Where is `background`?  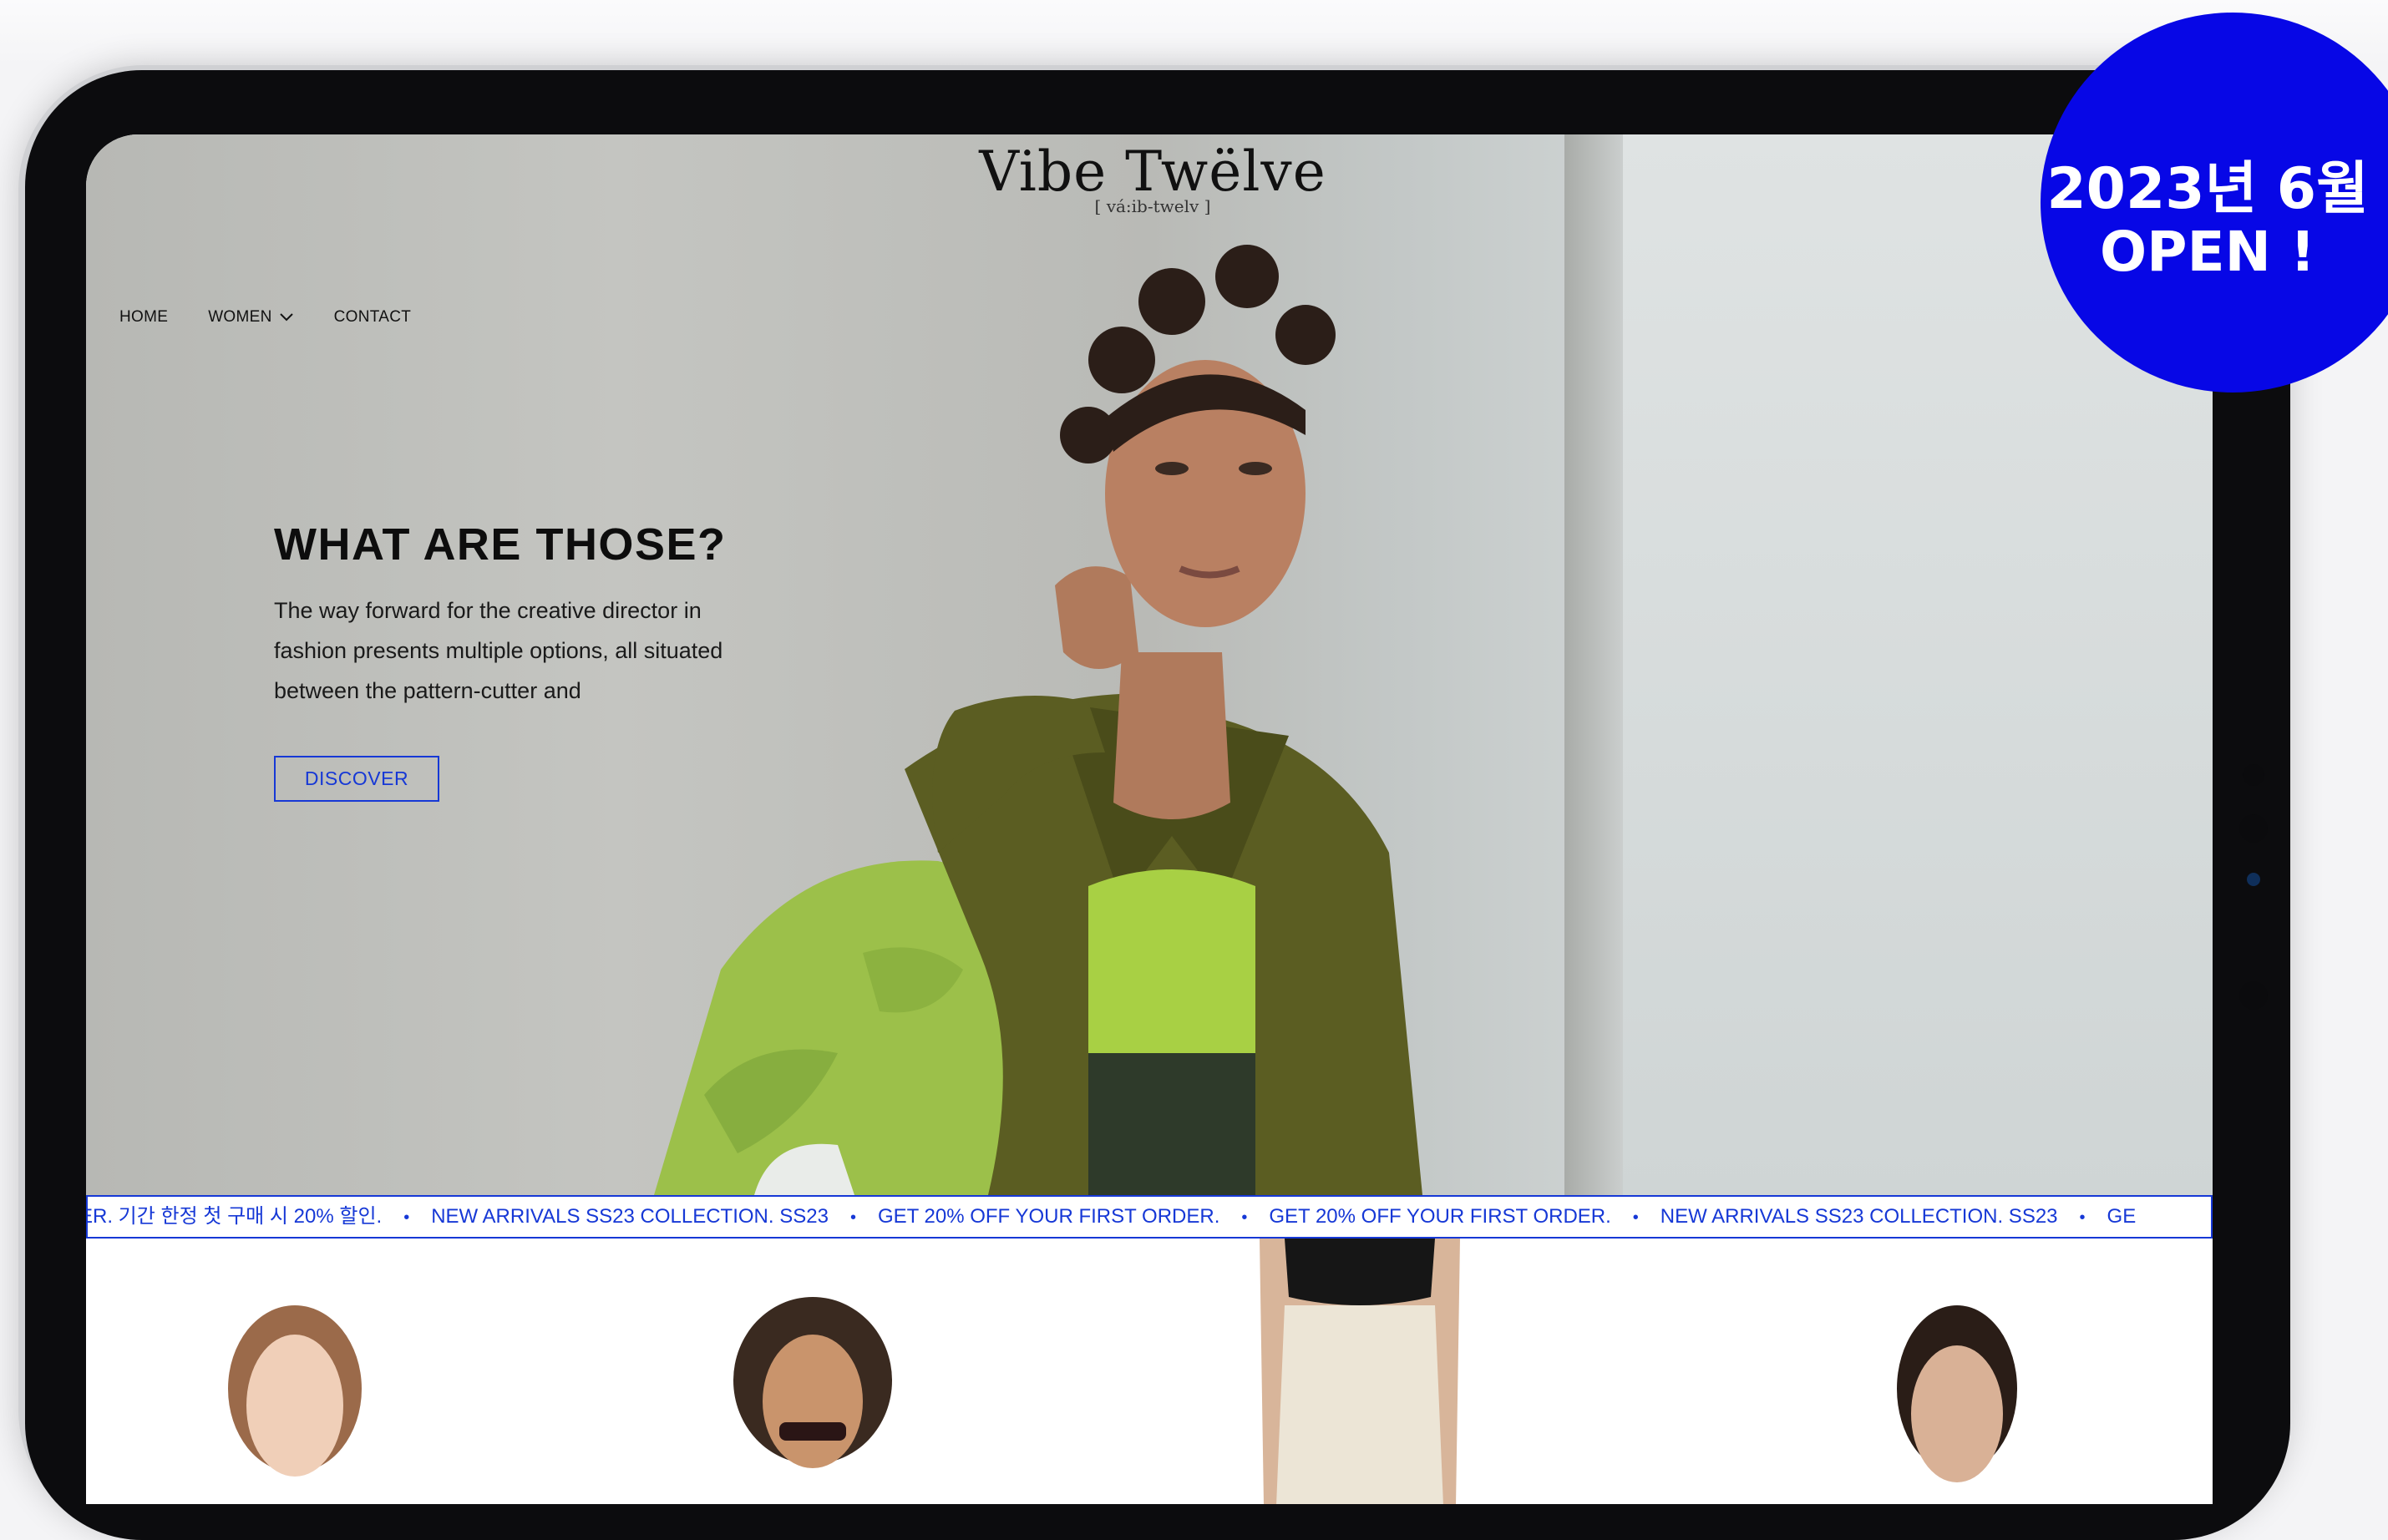
background is located at coordinates (1194, 33).